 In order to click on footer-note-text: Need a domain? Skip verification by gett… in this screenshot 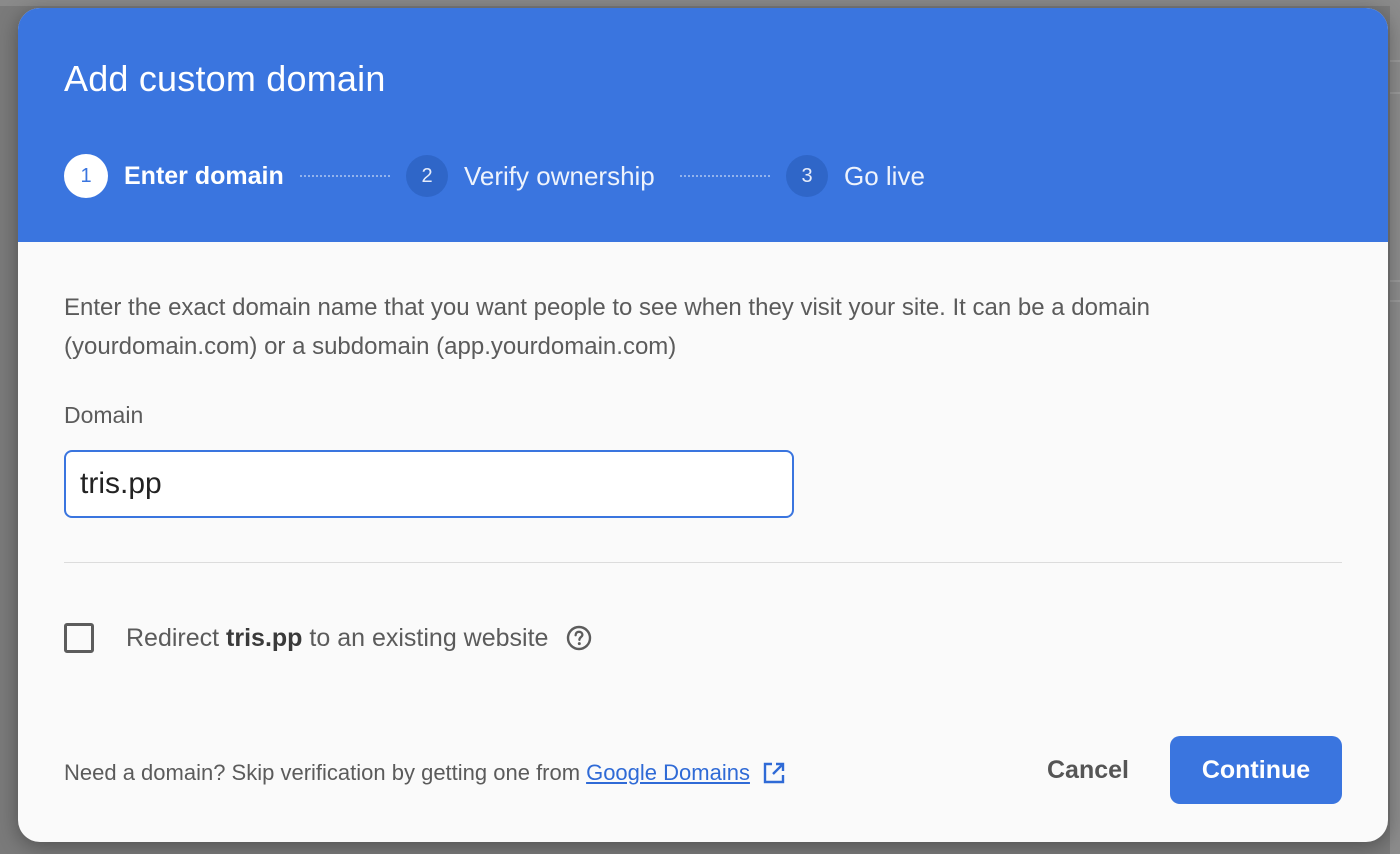, I will do `click(322, 772)`.